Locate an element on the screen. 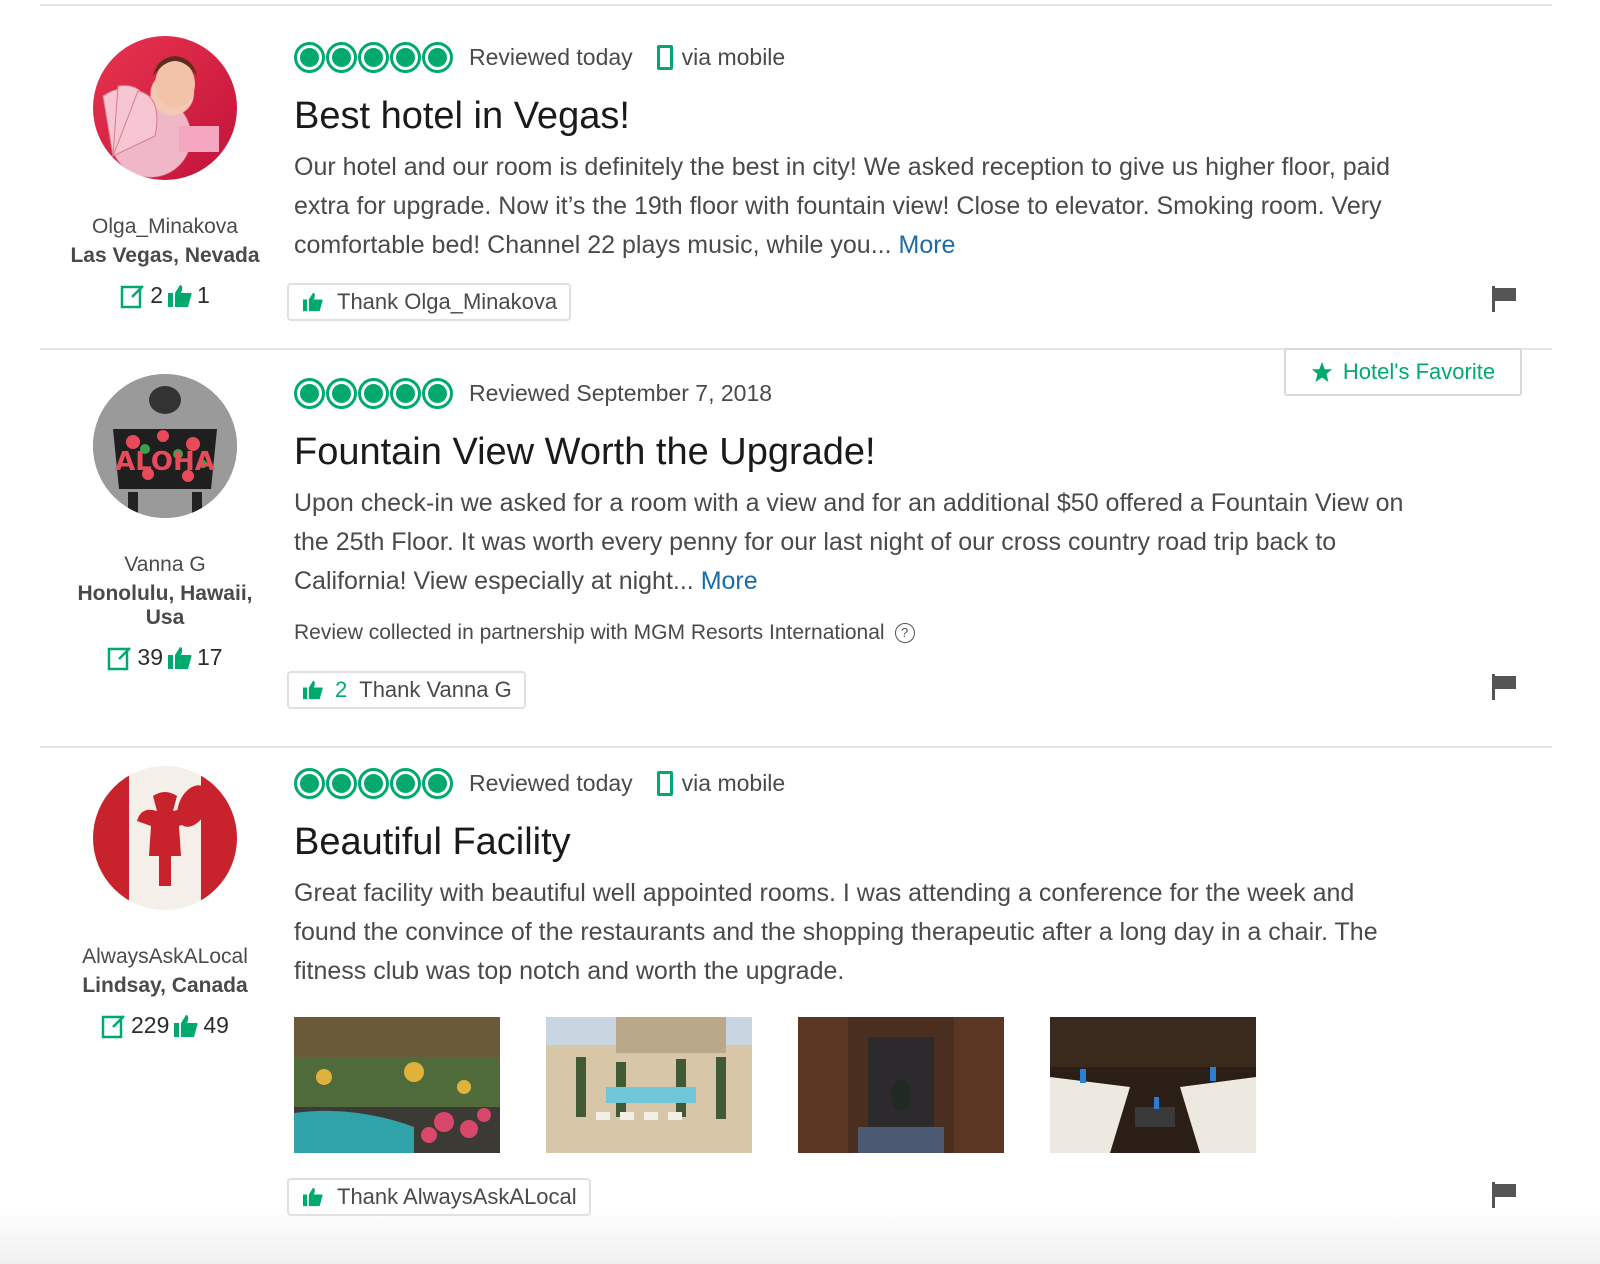 This screenshot has height=1264, width=1600. rating-row: Reviewed September 7, 2018 is located at coordinates (884, 393).